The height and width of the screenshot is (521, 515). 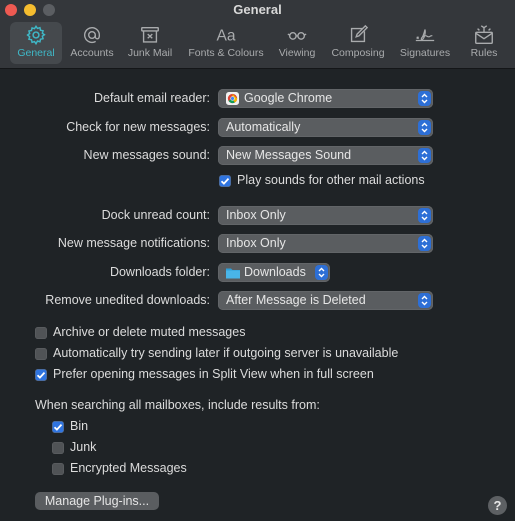 What do you see at coordinates (36, 53) in the screenshot?
I see `tab-label: General` at bounding box center [36, 53].